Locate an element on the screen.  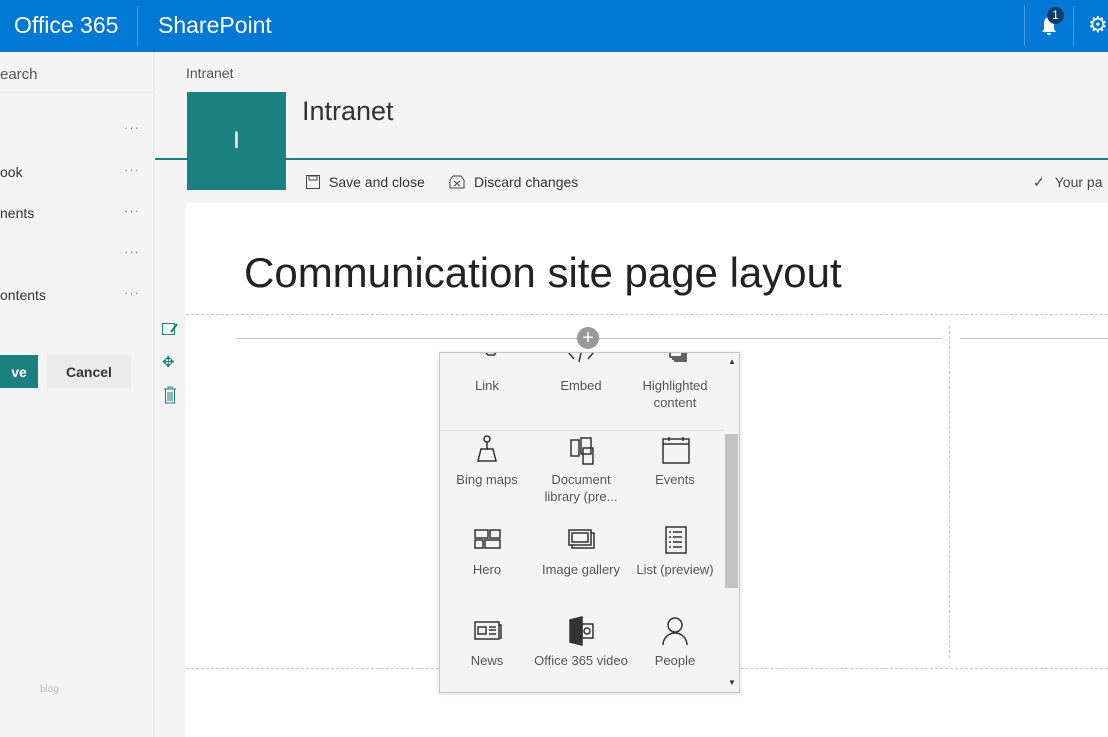
webpart-tile-people: People is located at coordinates (675, 642).